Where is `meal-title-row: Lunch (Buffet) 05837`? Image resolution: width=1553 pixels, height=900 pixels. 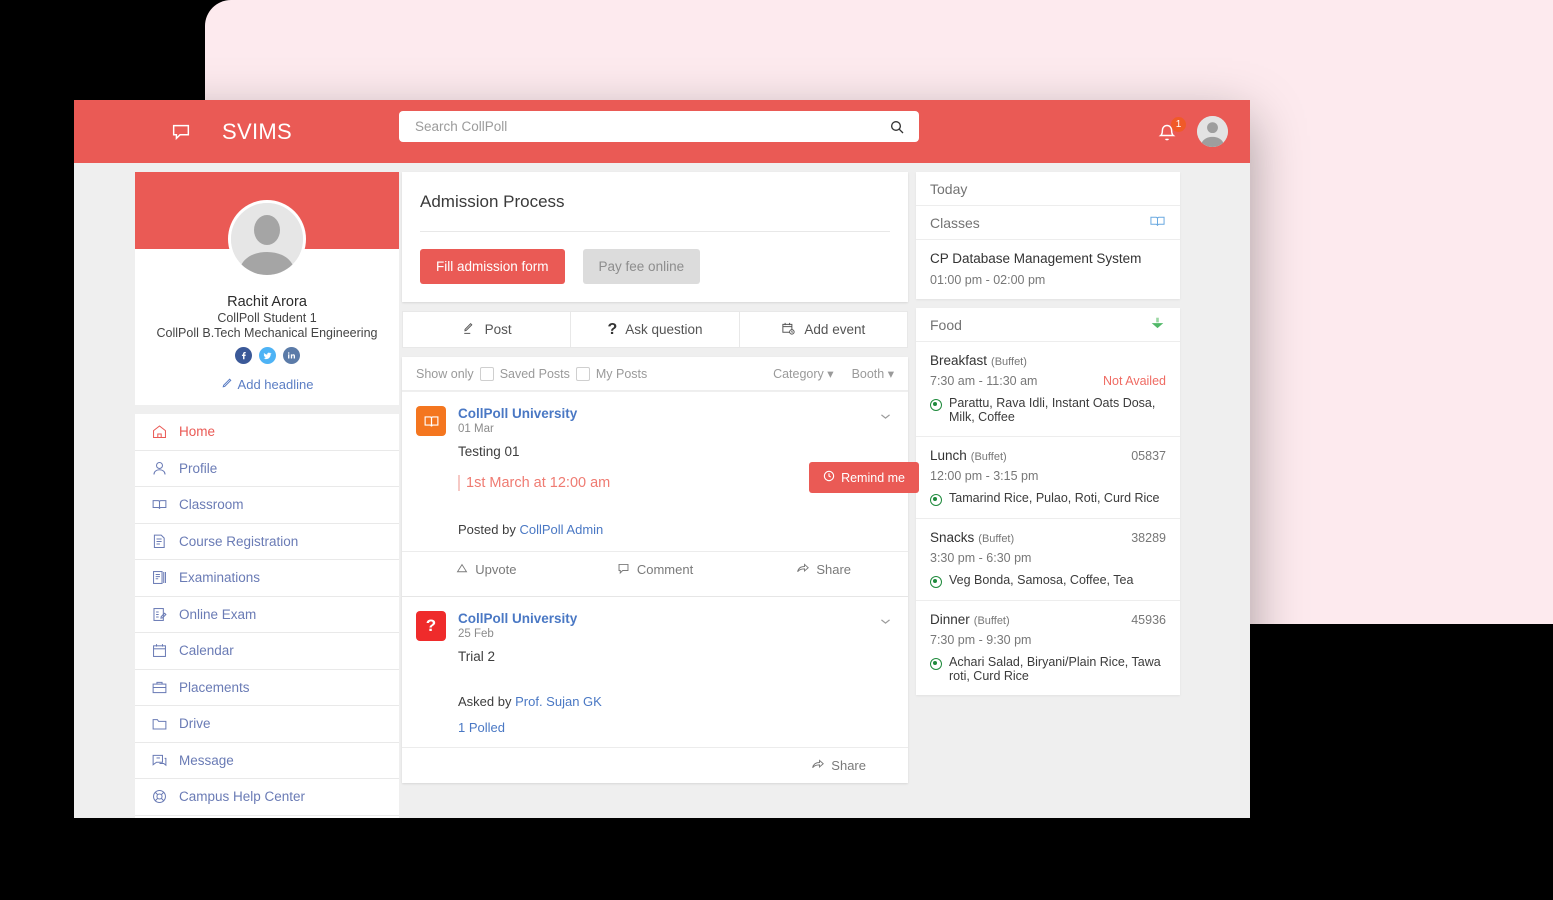 meal-title-row: Lunch (Buffet) 05837 is located at coordinates (1048, 455).